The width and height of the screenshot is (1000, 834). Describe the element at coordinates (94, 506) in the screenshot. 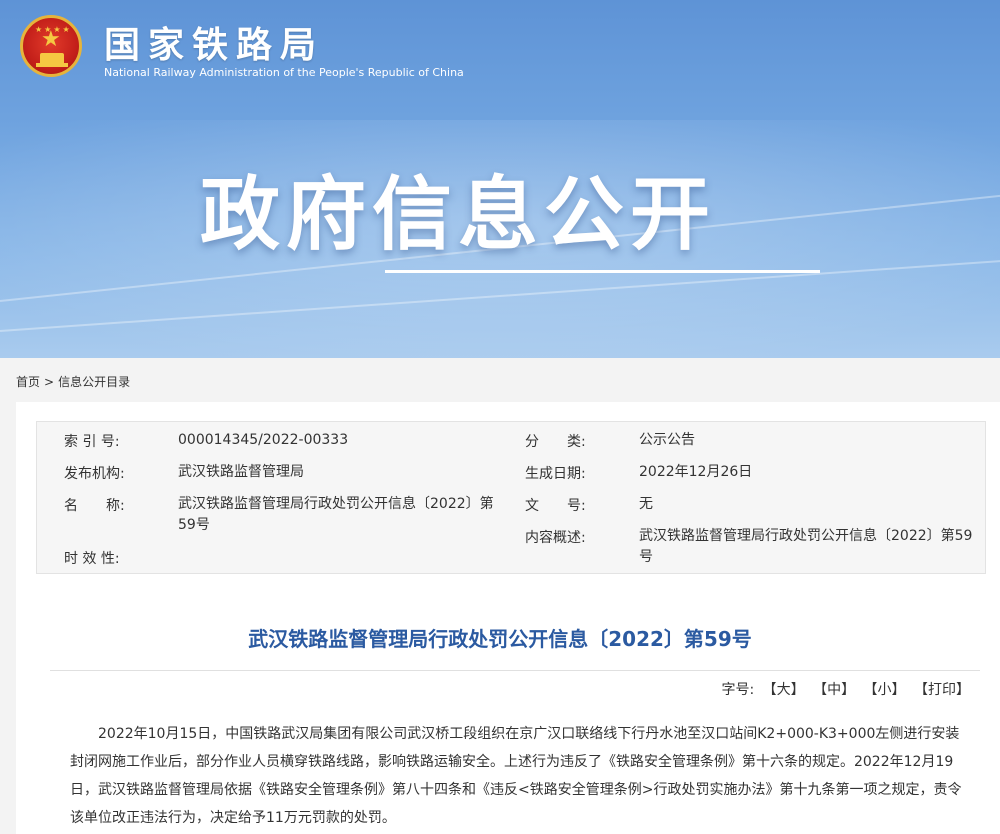

I see `meta-name-label: 名 称:` at that location.